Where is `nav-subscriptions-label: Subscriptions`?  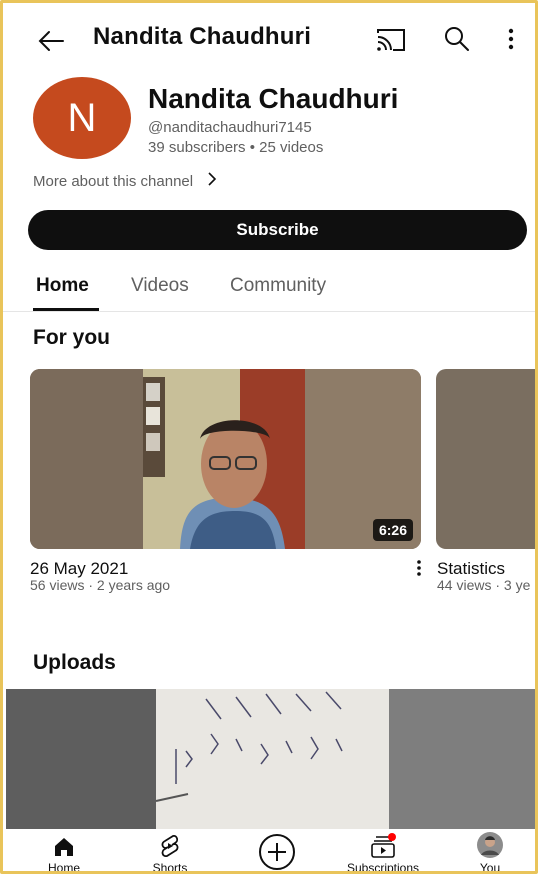
nav-subscriptions-label: Subscriptions is located at coordinates (383, 867).